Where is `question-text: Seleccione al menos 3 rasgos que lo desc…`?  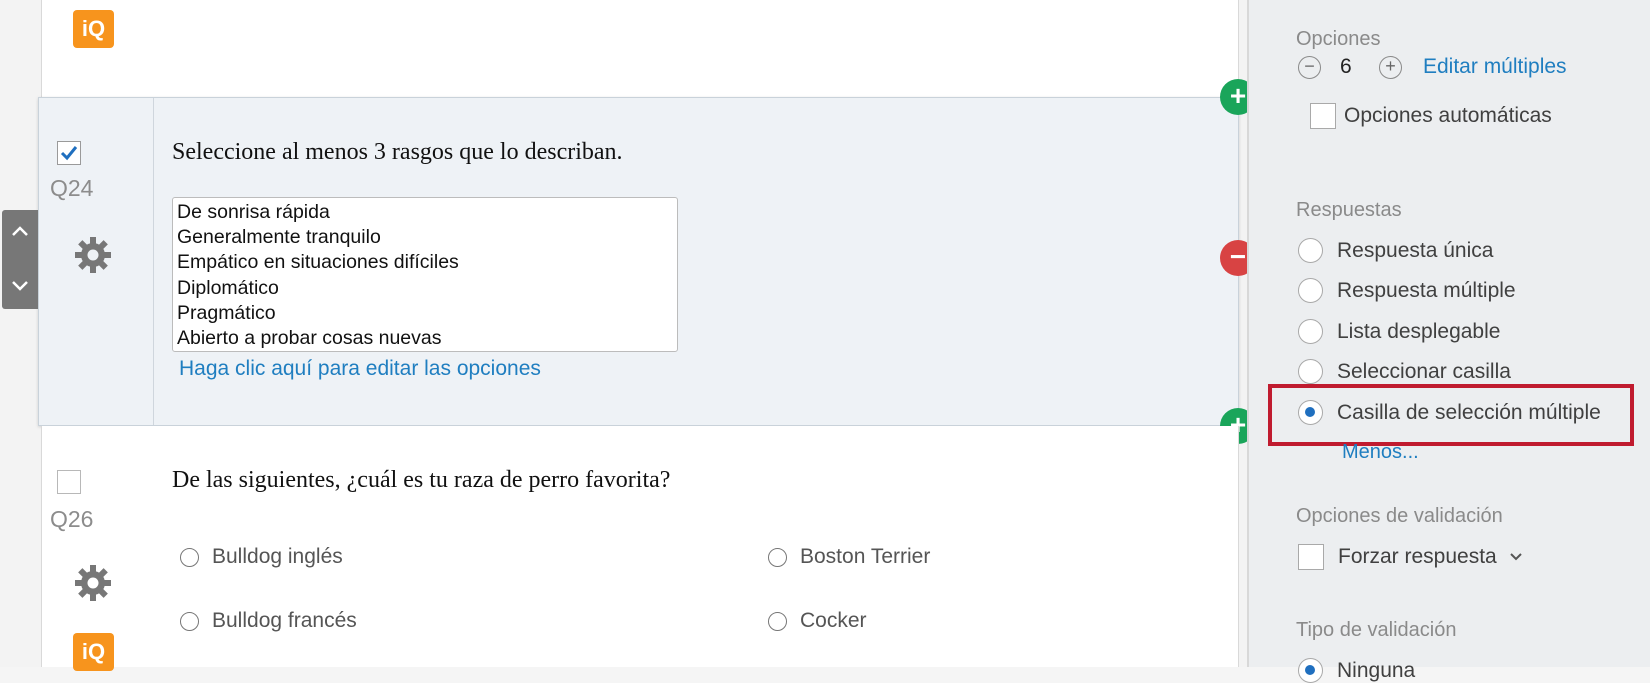 question-text: Seleccione al menos 3 rasgos que lo desc… is located at coordinates (397, 152).